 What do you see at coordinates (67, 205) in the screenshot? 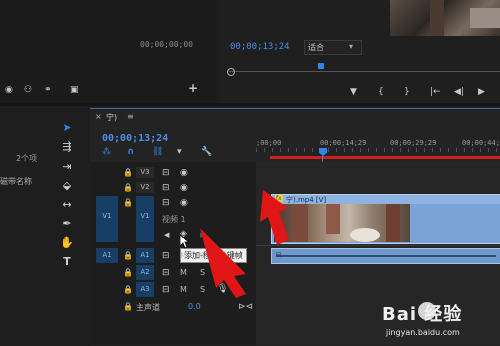
I see `slip-tool-icon: ↔` at bounding box center [67, 205].